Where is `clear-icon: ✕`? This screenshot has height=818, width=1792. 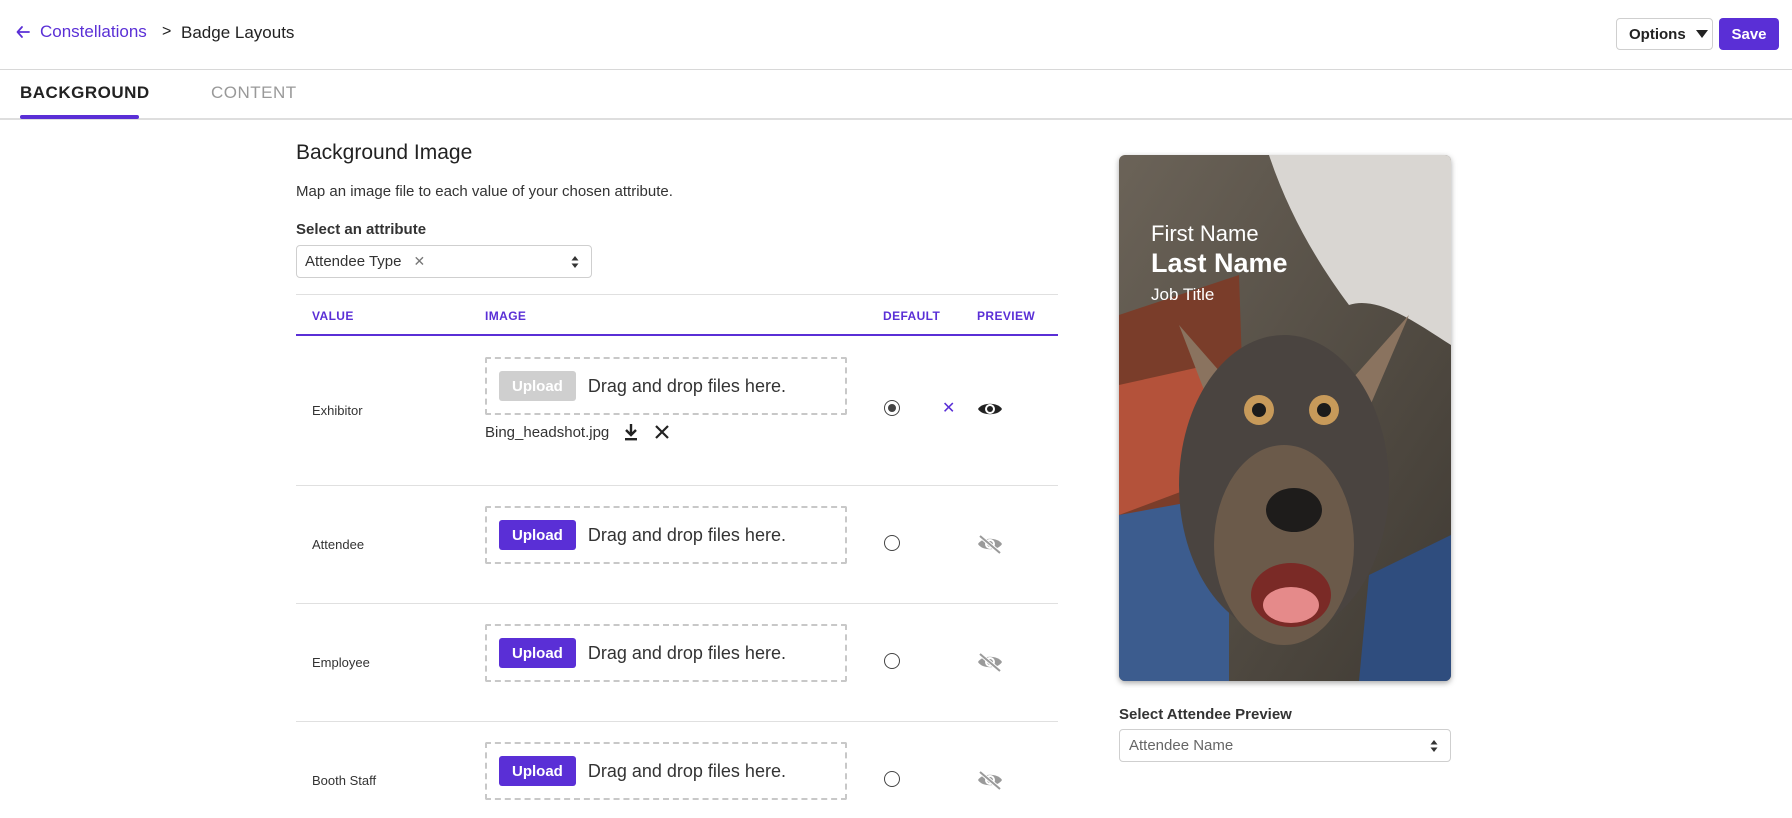
clear-icon: ✕ is located at coordinates (419, 261).